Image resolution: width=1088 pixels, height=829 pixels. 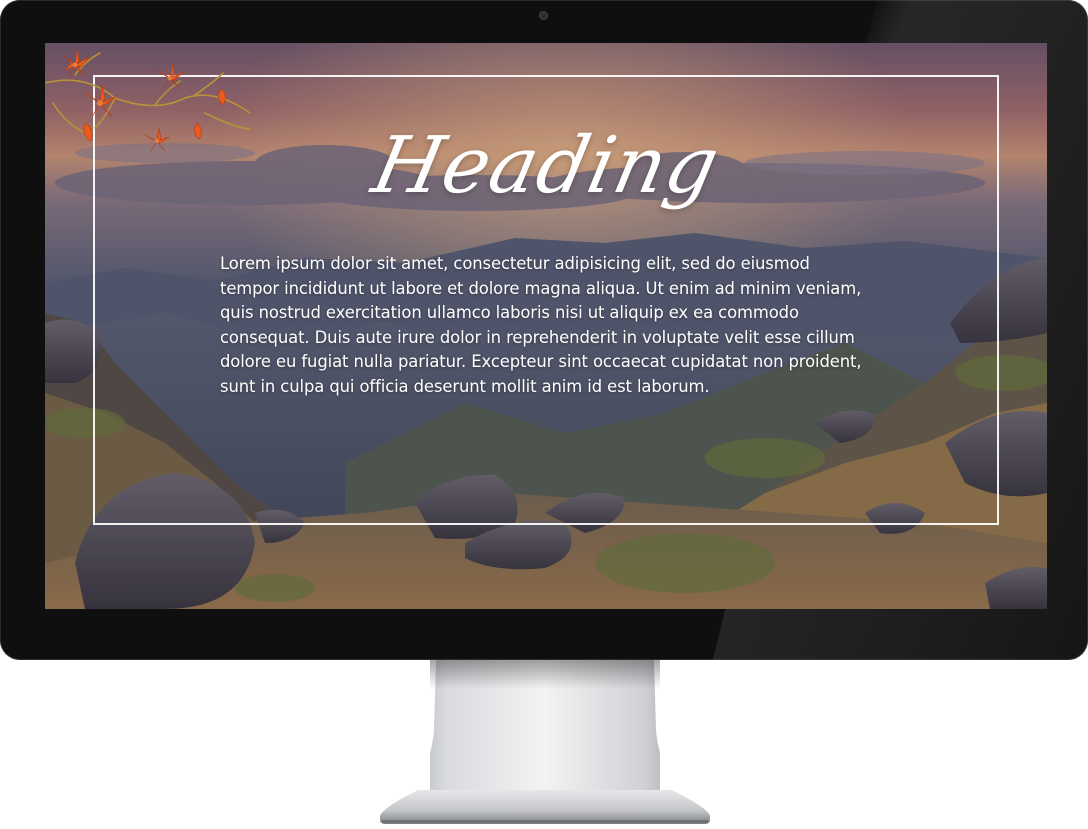 I want to click on monitor-stand-neck, so click(x=545, y=732).